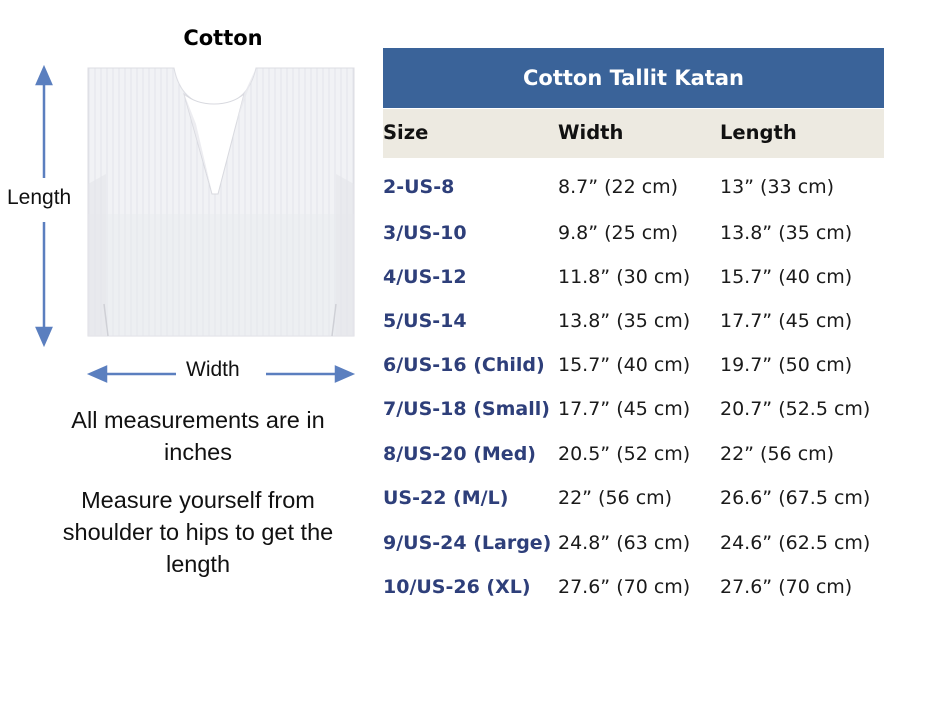 This screenshot has width=925, height=705. I want to click on garment-title: Cotton, so click(223, 38).